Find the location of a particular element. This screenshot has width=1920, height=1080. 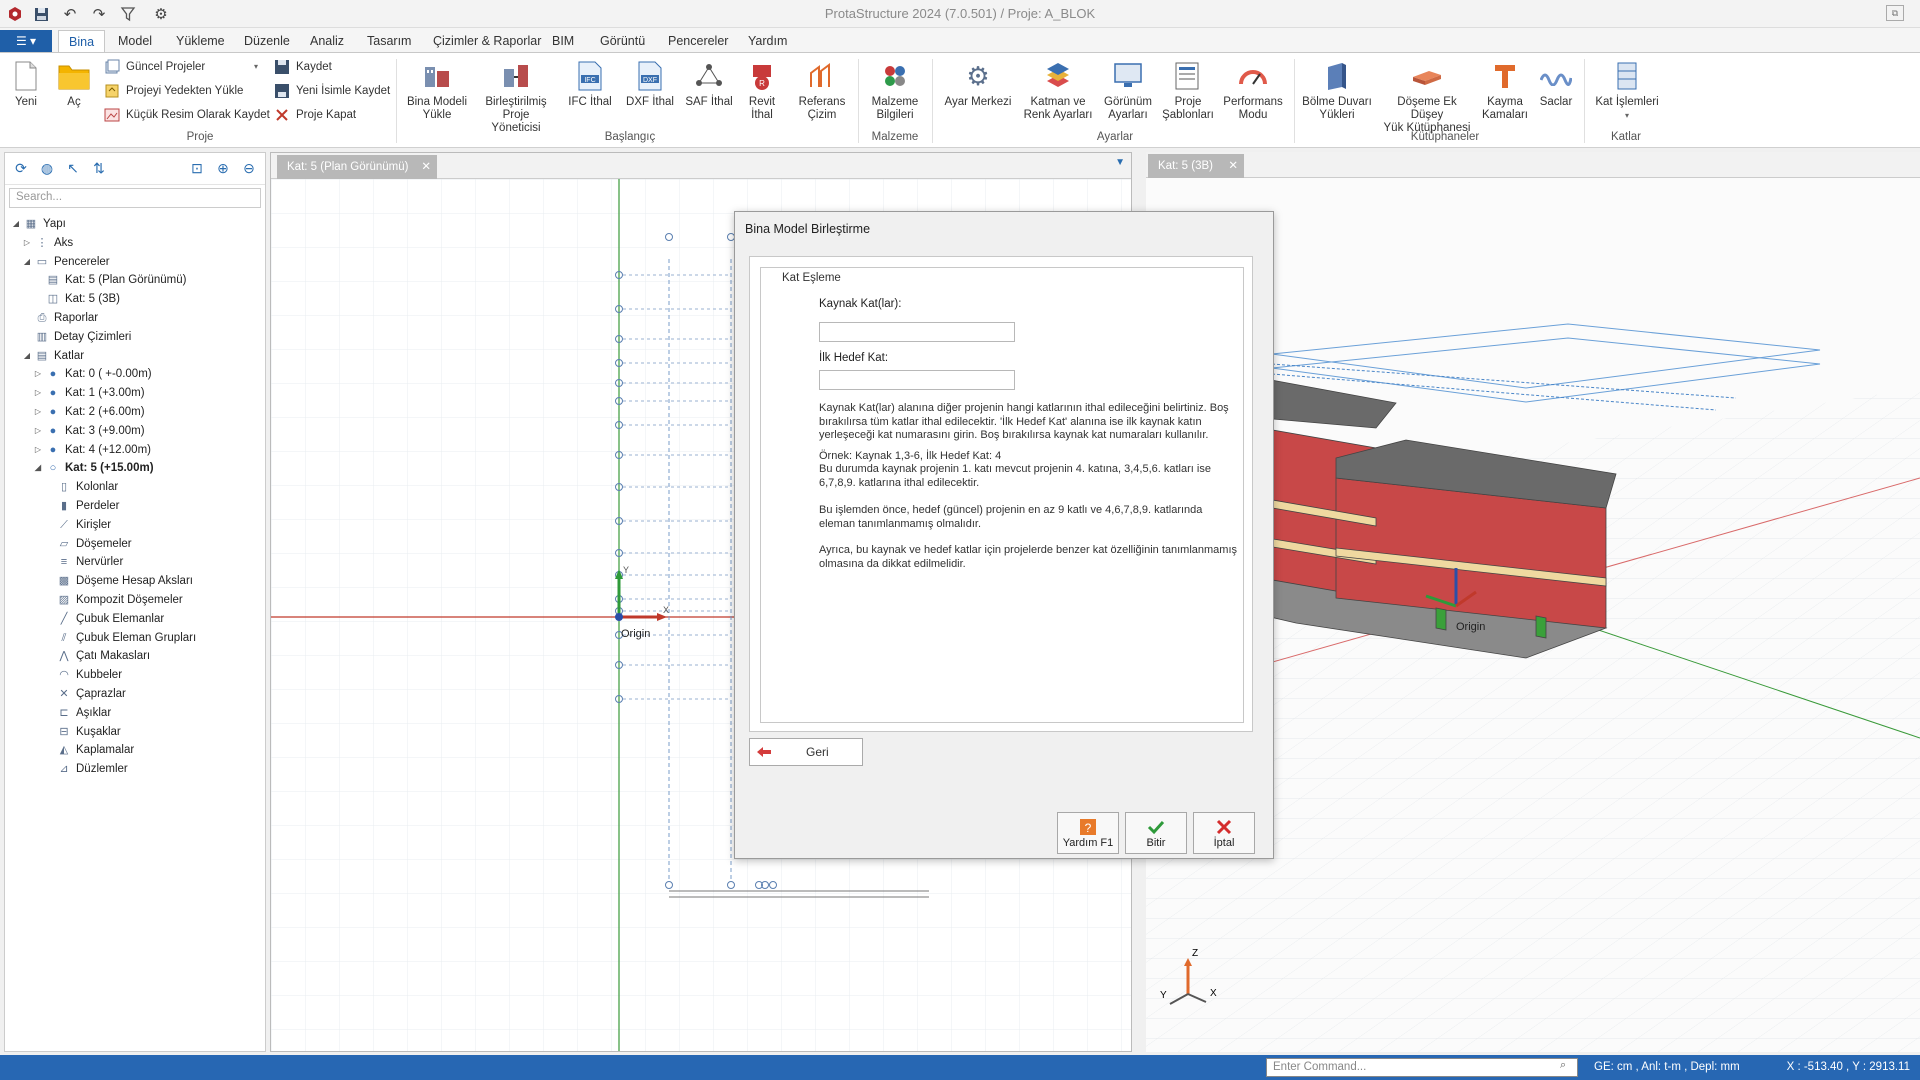

tree-node: ▷ ● Kat: 2 (+6.00m) is located at coordinates (135, 412).